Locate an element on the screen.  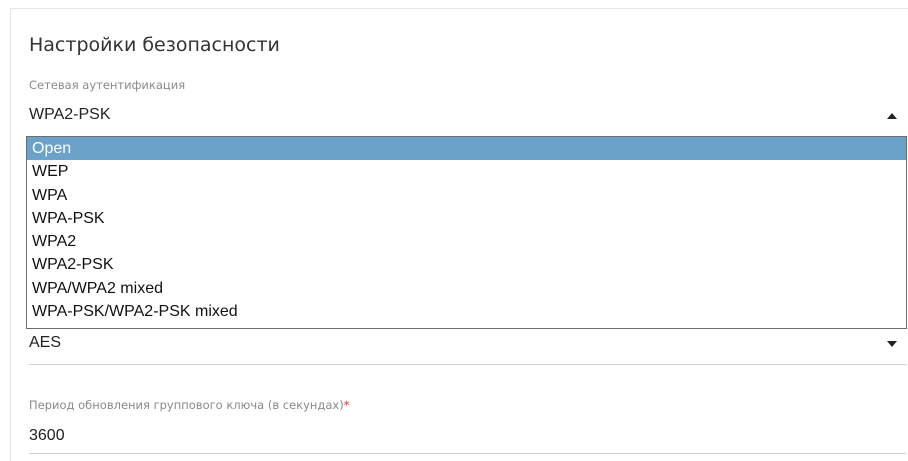
auth-option-wpa-psk: WPA-PSK is located at coordinates (466, 218).